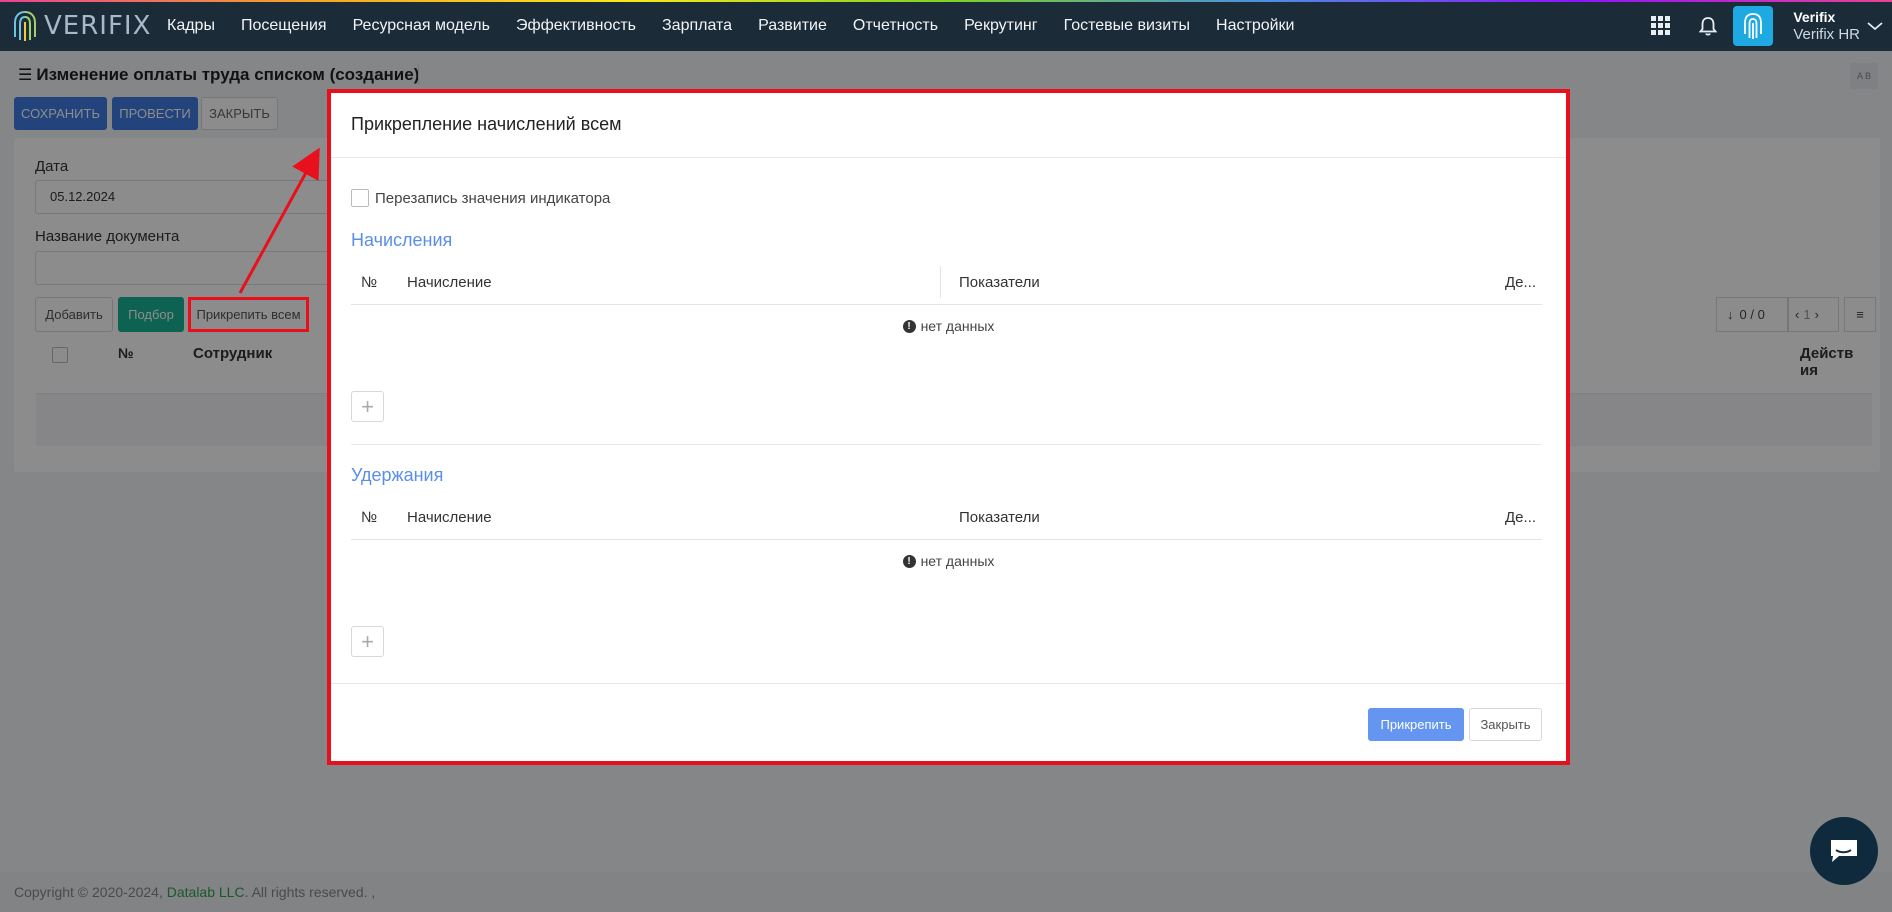 This screenshot has height=912, width=1892. Describe the element at coordinates (946, 444) in the screenshot. I see `section-divider` at that location.